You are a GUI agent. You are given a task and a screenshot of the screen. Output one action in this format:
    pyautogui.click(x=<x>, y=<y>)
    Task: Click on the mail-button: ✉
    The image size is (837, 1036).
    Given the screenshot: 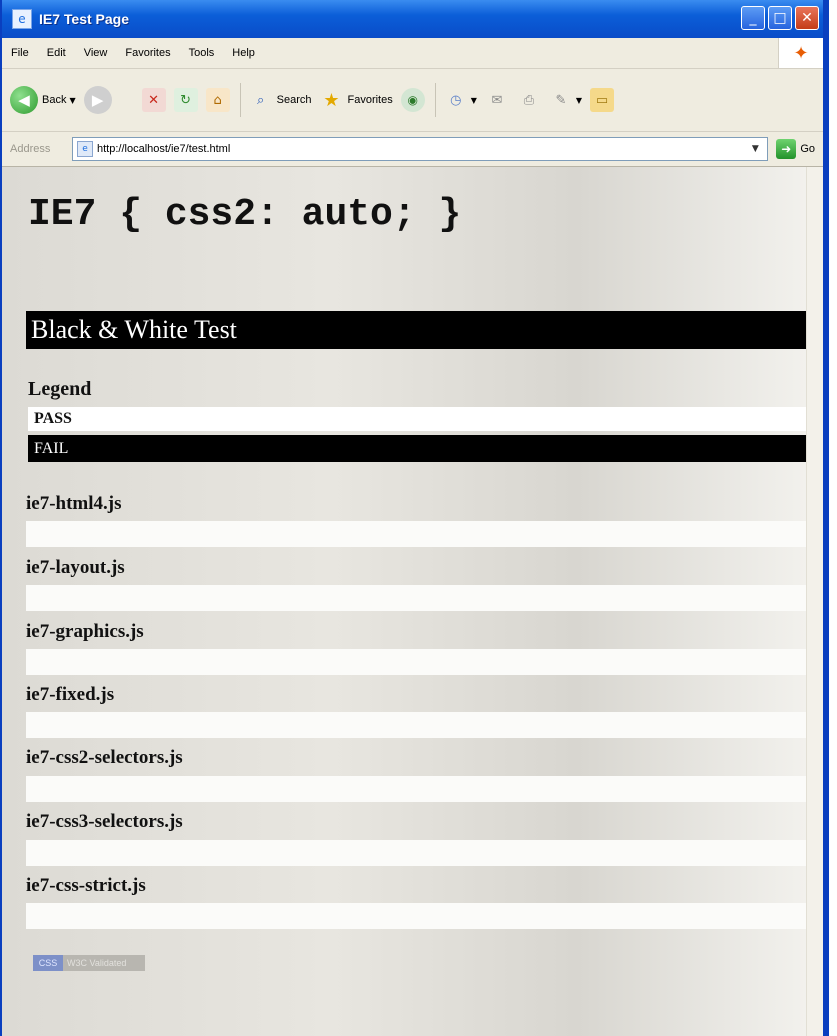 What is the action you would take?
    pyautogui.click(x=497, y=100)
    